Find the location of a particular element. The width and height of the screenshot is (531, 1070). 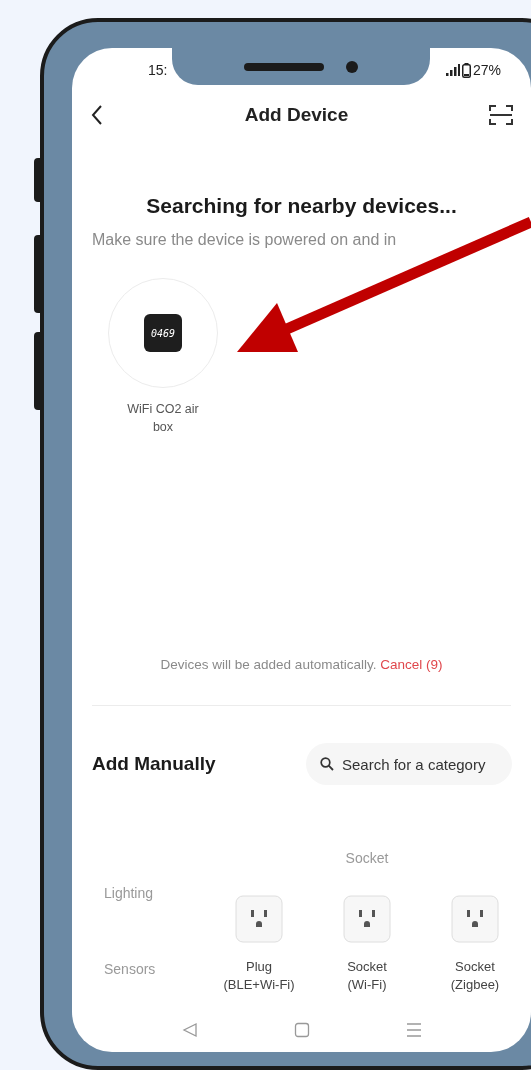

group-title: Socket is located at coordinates (367, 858).